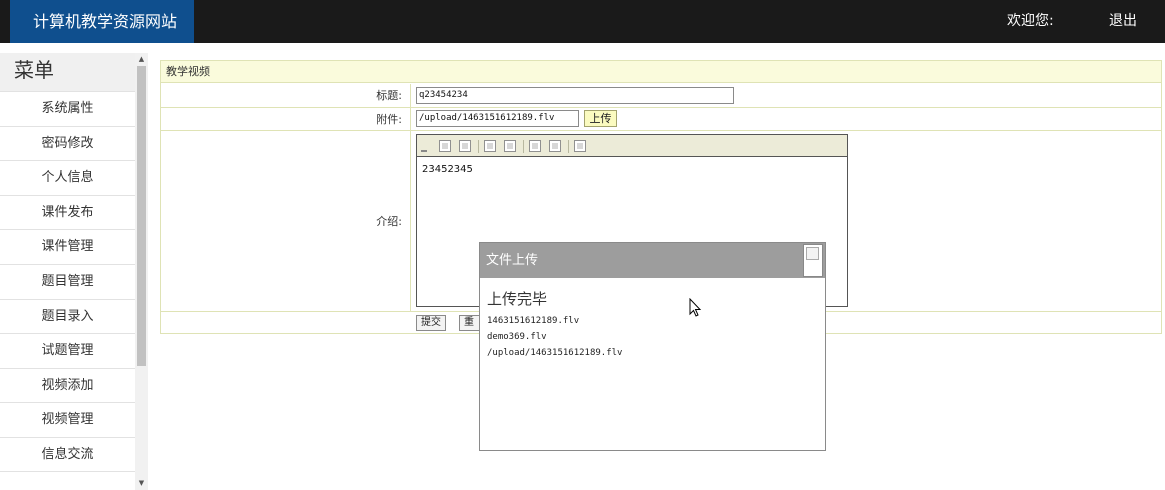 The image size is (1165, 490). I want to click on title-row: 标题: q23454234, so click(661, 96).